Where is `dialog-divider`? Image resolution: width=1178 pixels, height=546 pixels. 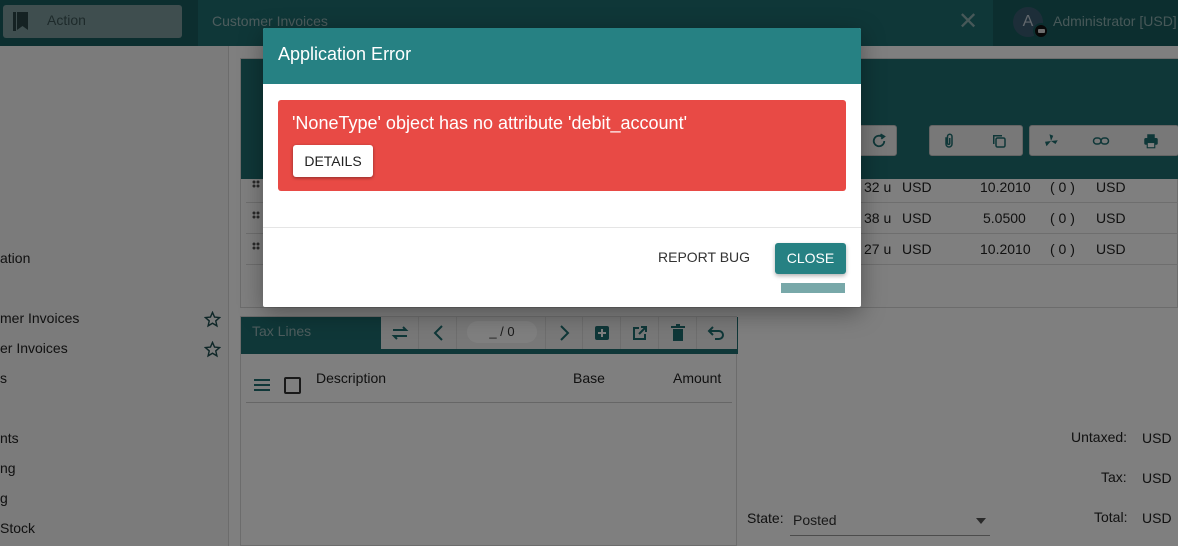 dialog-divider is located at coordinates (562, 227).